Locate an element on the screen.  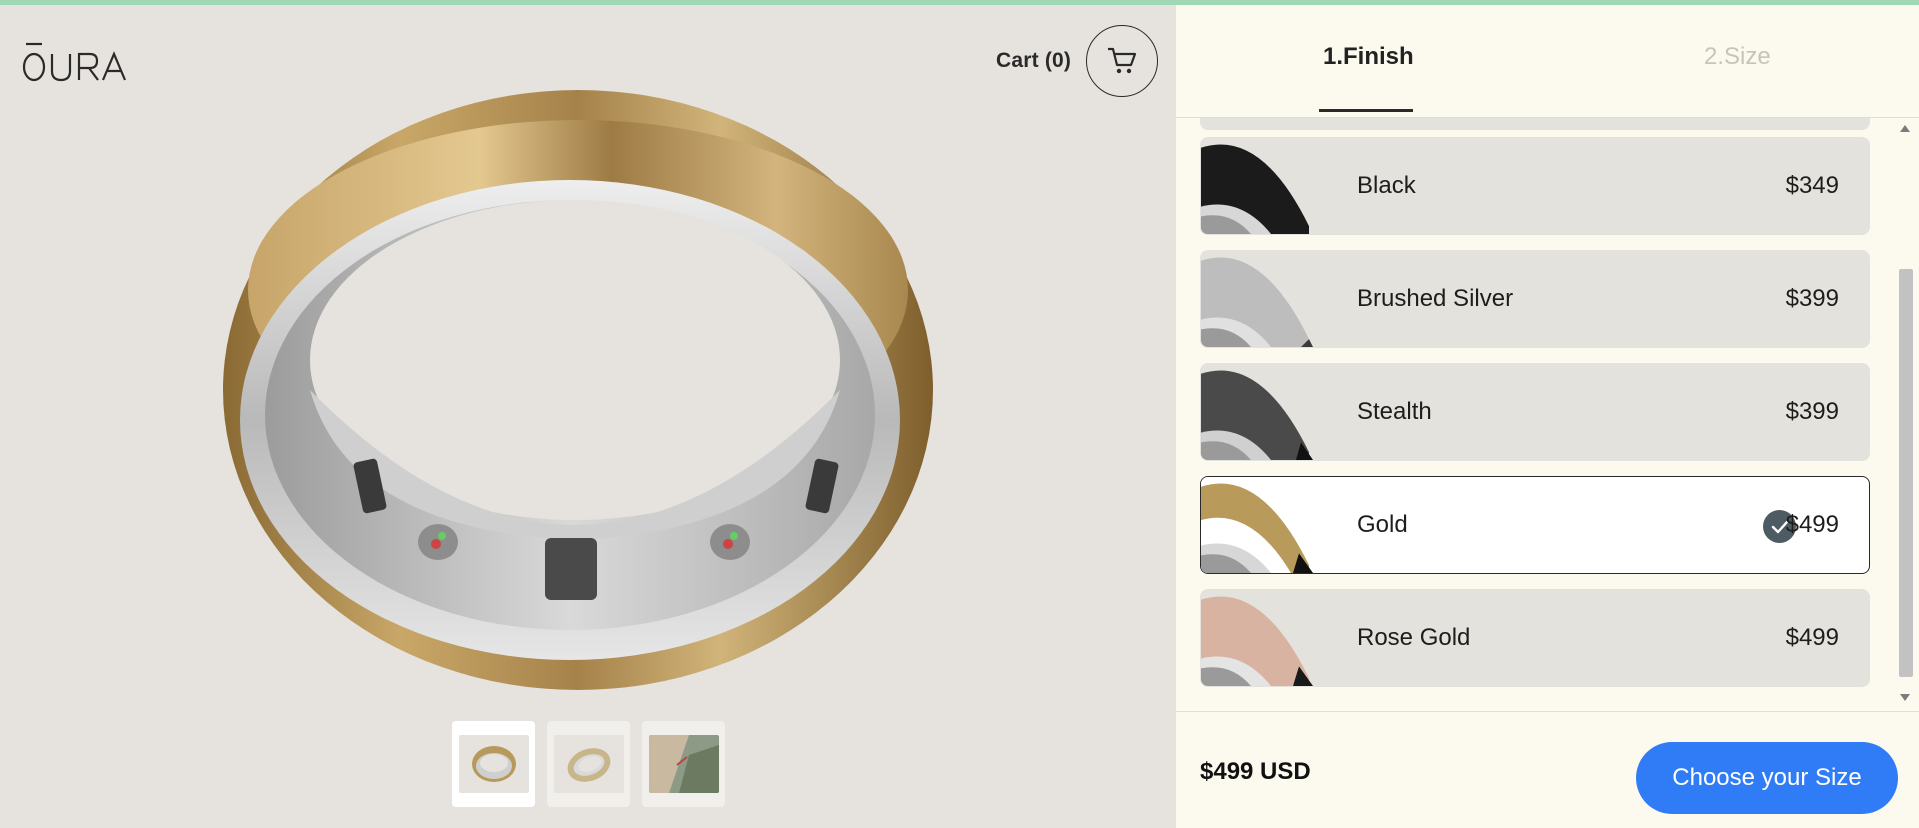
finish-option-gold: Gold $499 is located at coordinates (1535, 525).